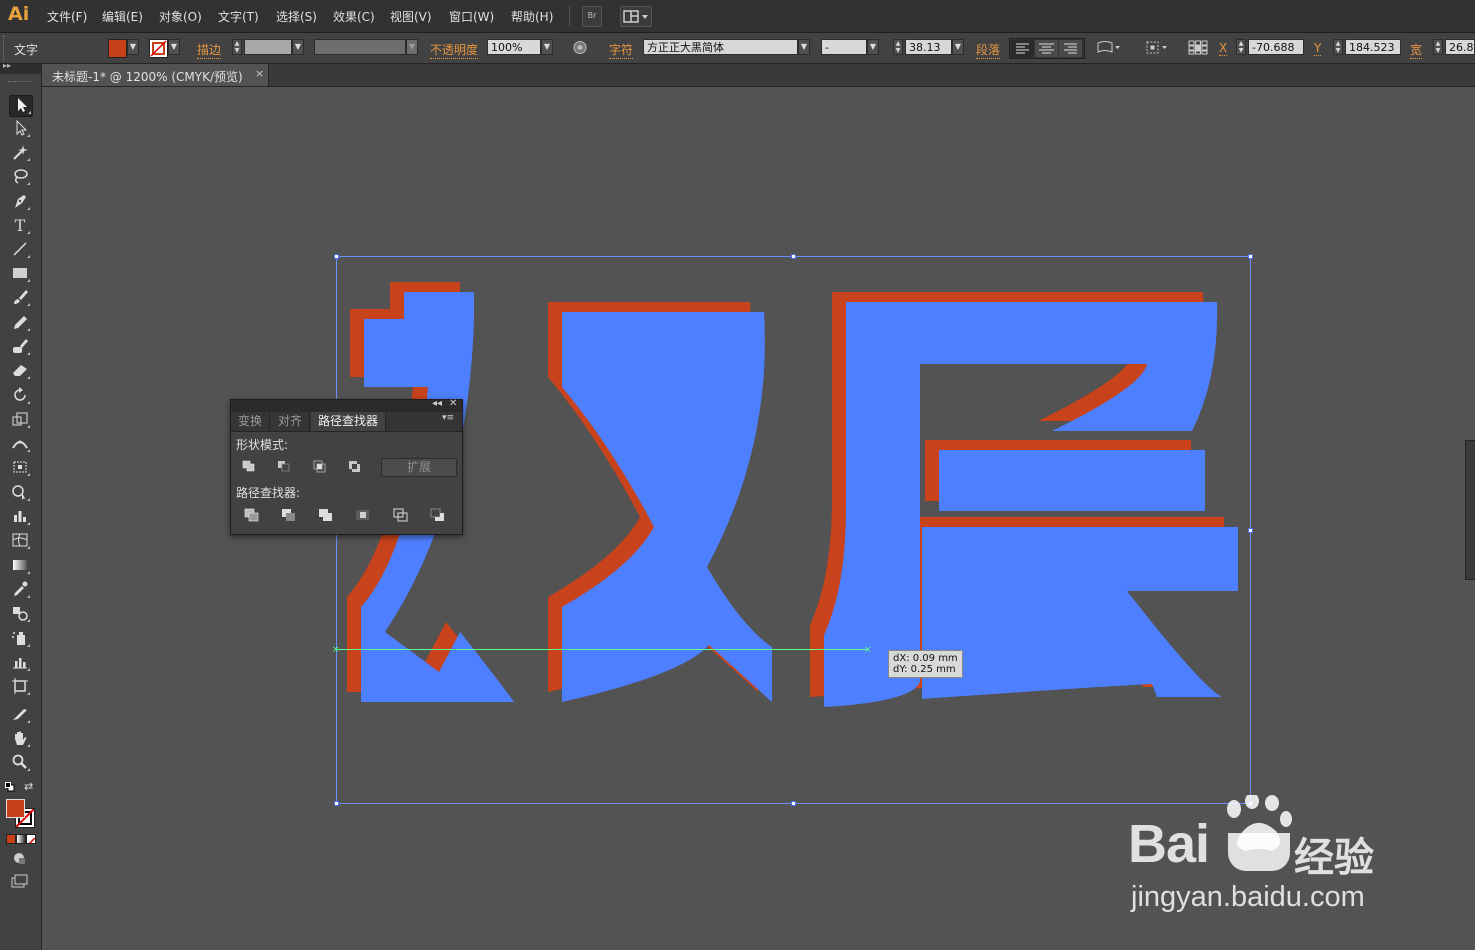 Image resolution: width=1475 pixels, height=950 pixels. What do you see at coordinates (20, 468) in the screenshot?
I see `free-transform-tool` at bounding box center [20, 468].